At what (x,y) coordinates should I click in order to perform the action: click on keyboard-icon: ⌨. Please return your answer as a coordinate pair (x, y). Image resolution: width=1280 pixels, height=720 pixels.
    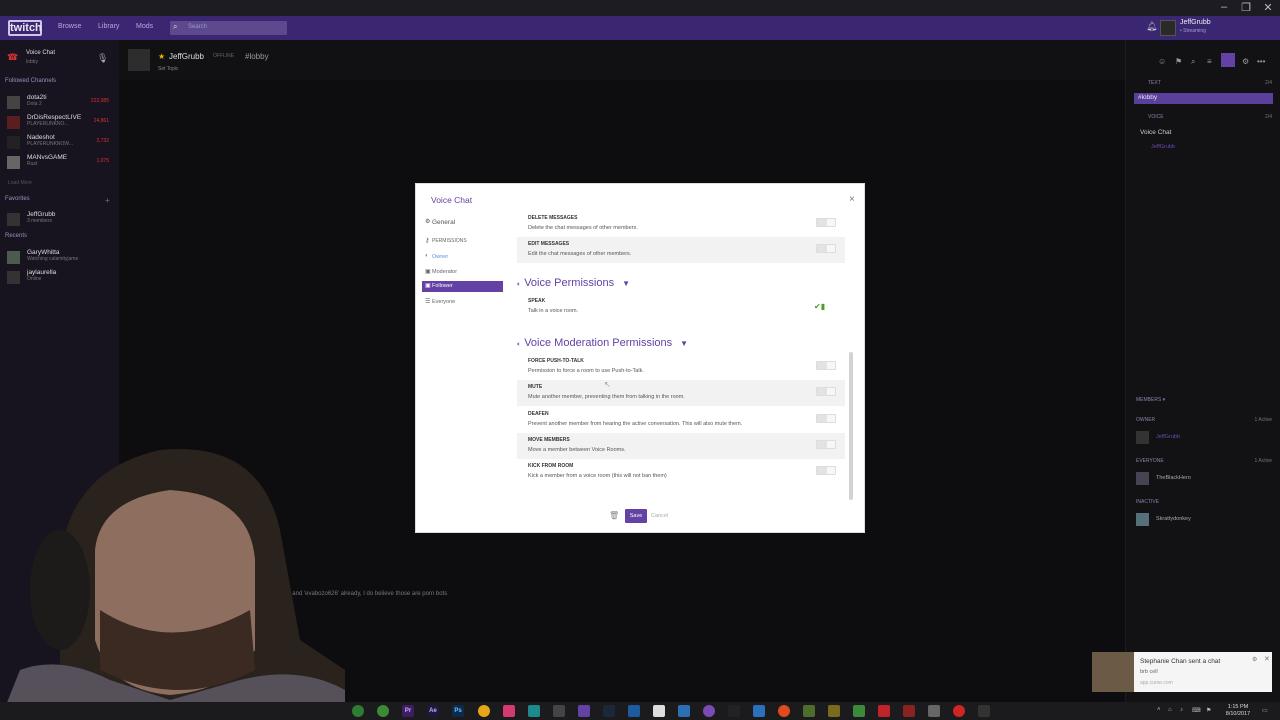
    Looking at the image, I should click on (1196, 710).